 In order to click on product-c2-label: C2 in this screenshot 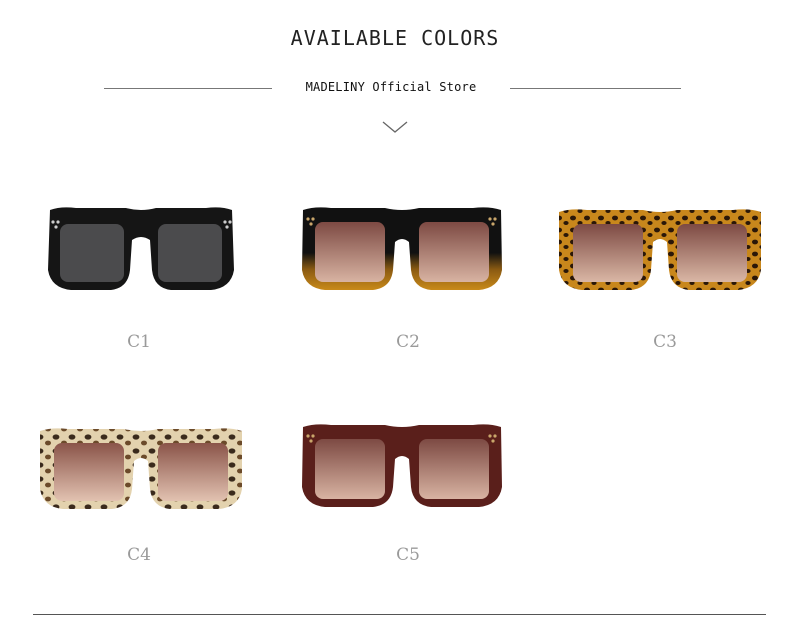, I will do `click(408, 342)`.